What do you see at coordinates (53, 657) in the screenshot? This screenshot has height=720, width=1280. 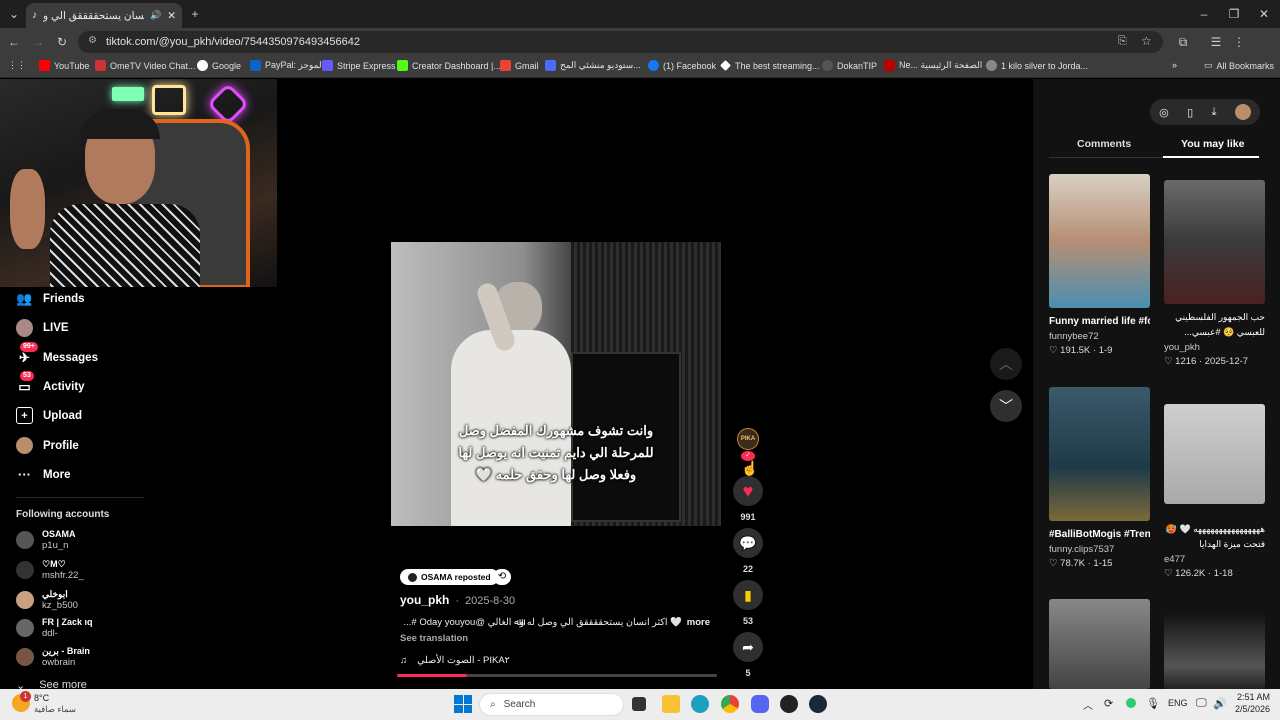 I see `following-account: برين - Brain owbrain` at bounding box center [53, 657].